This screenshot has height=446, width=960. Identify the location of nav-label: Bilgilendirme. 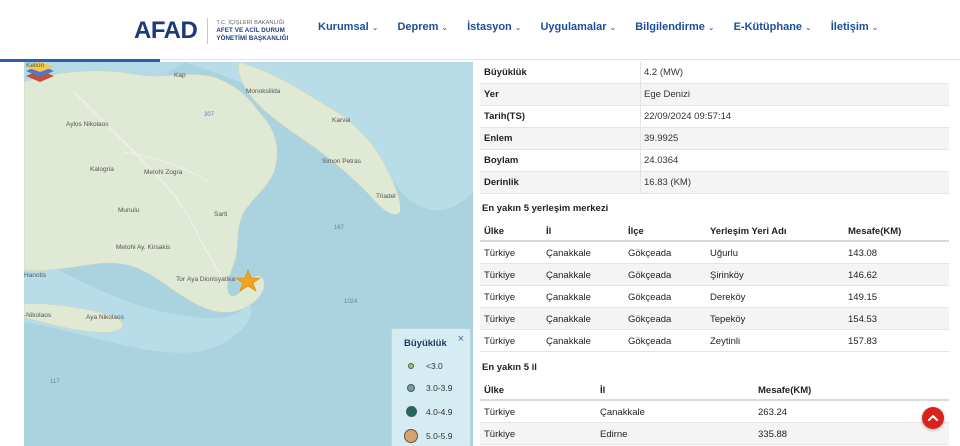
(670, 27).